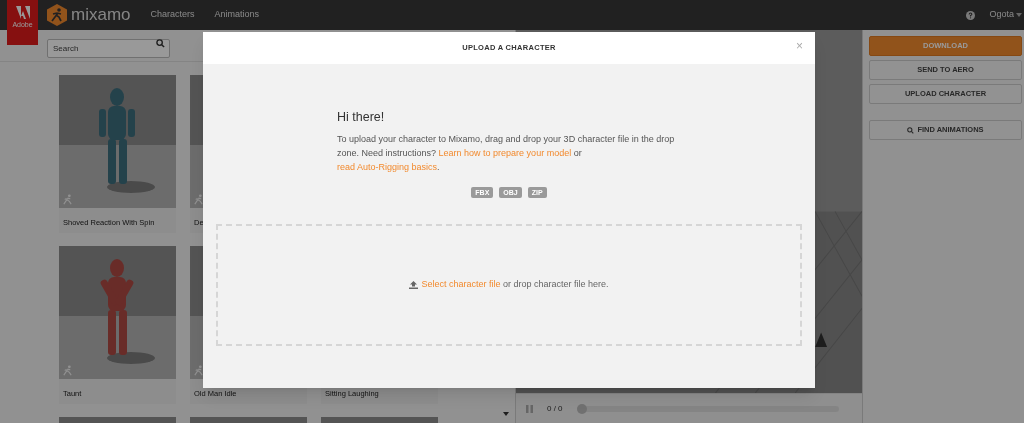 The image size is (1024, 423). Describe the element at coordinates (414, 284) in the screenshot. I see `upload-icon` at that location.